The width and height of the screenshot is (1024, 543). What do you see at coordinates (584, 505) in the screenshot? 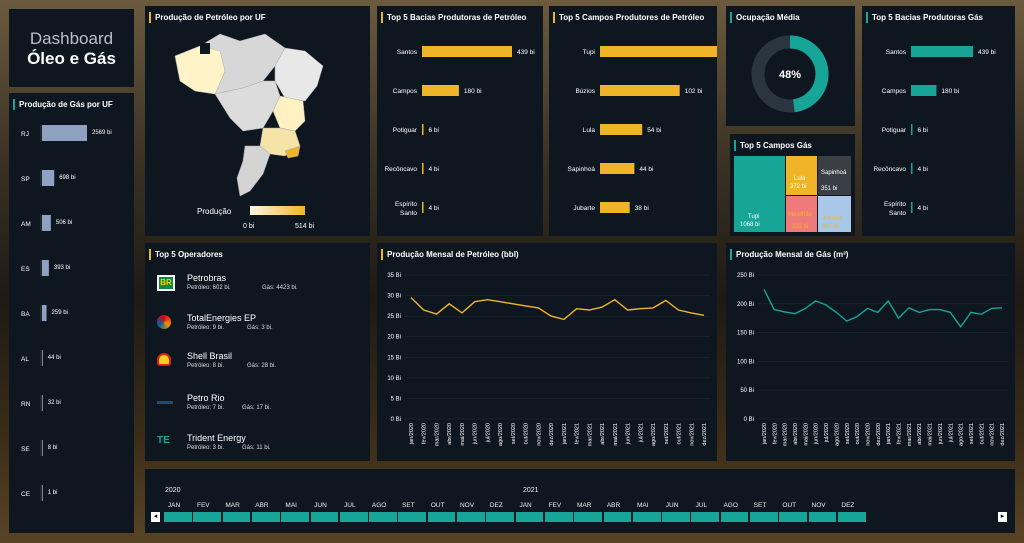
I see `timeline-month-label: MAR` at bounding box center [584, 505].